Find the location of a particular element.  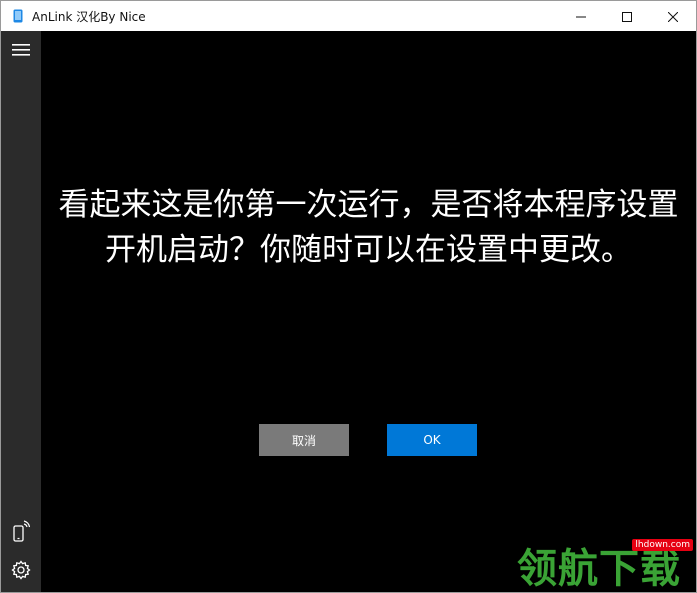

menu-button is located at coordinates (21, 51).